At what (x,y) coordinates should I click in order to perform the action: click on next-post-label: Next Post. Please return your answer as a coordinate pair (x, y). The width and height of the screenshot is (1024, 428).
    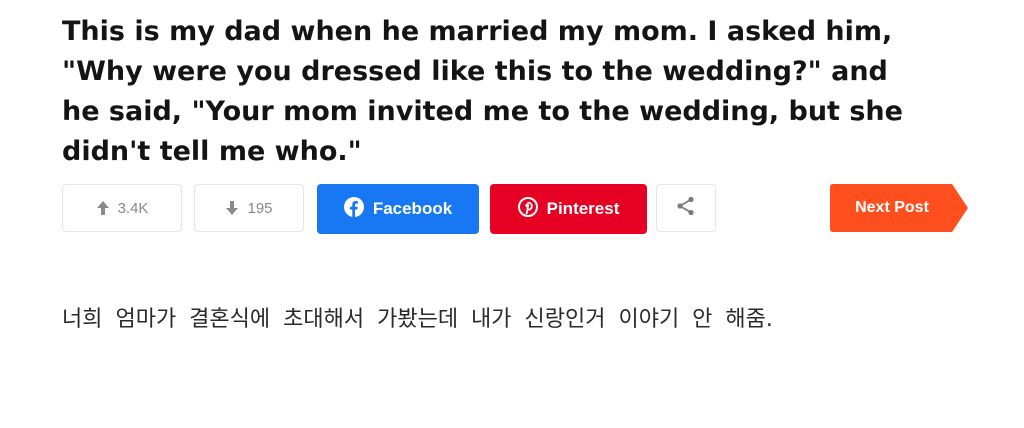
    Looking at the image, I should click on (892, 207).